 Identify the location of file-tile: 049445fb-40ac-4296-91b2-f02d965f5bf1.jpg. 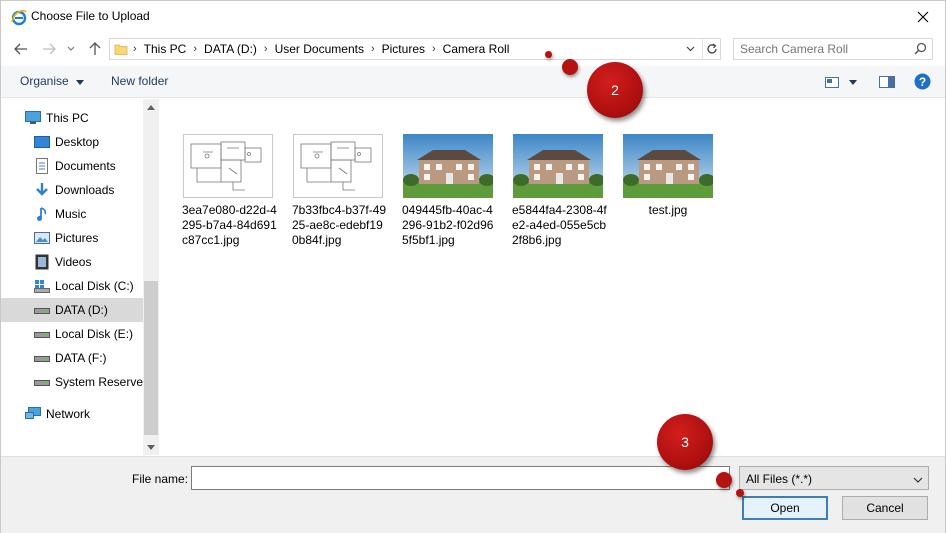
(454, 190).